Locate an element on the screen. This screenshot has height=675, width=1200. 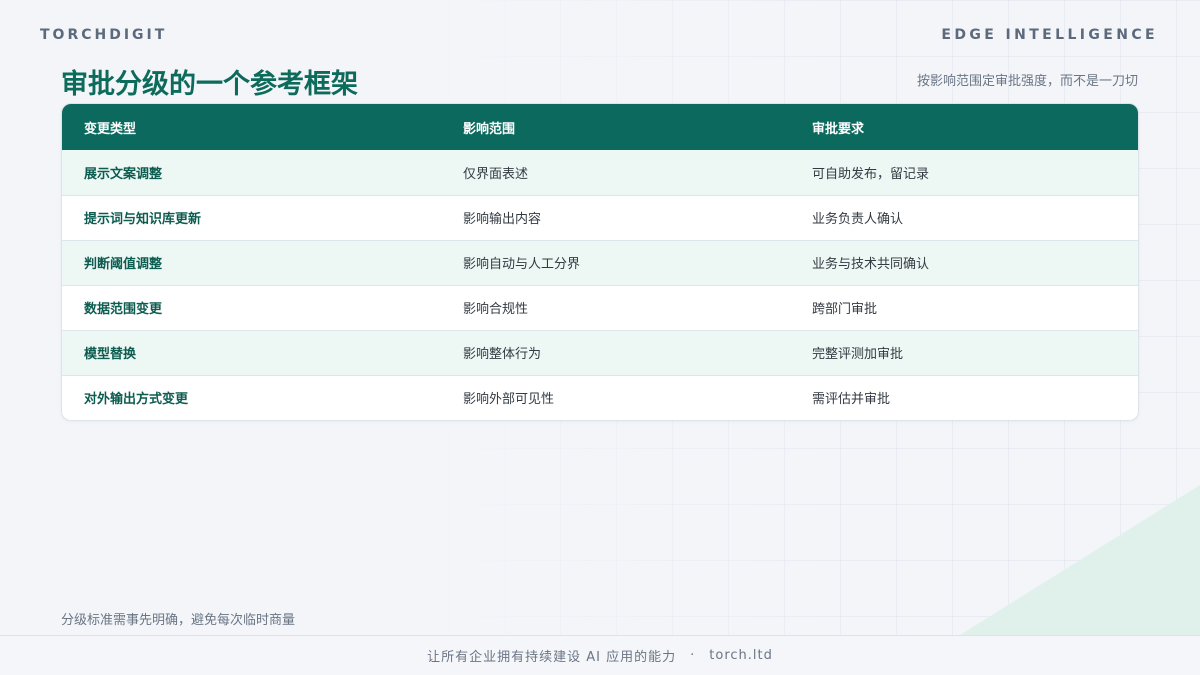
cell-approval-requirement: 跨部门审批 is located at coordinates (964, 307).